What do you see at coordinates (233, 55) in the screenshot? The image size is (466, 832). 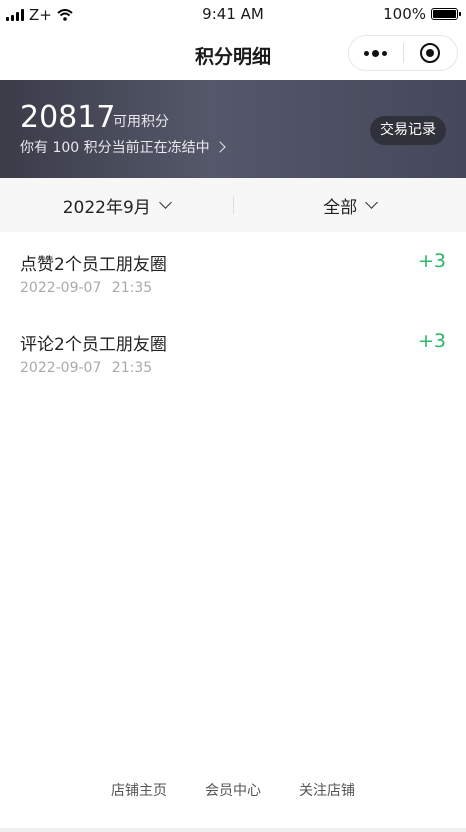 I see `nav-bar: 积分明细` at bounding box center [233, 55].